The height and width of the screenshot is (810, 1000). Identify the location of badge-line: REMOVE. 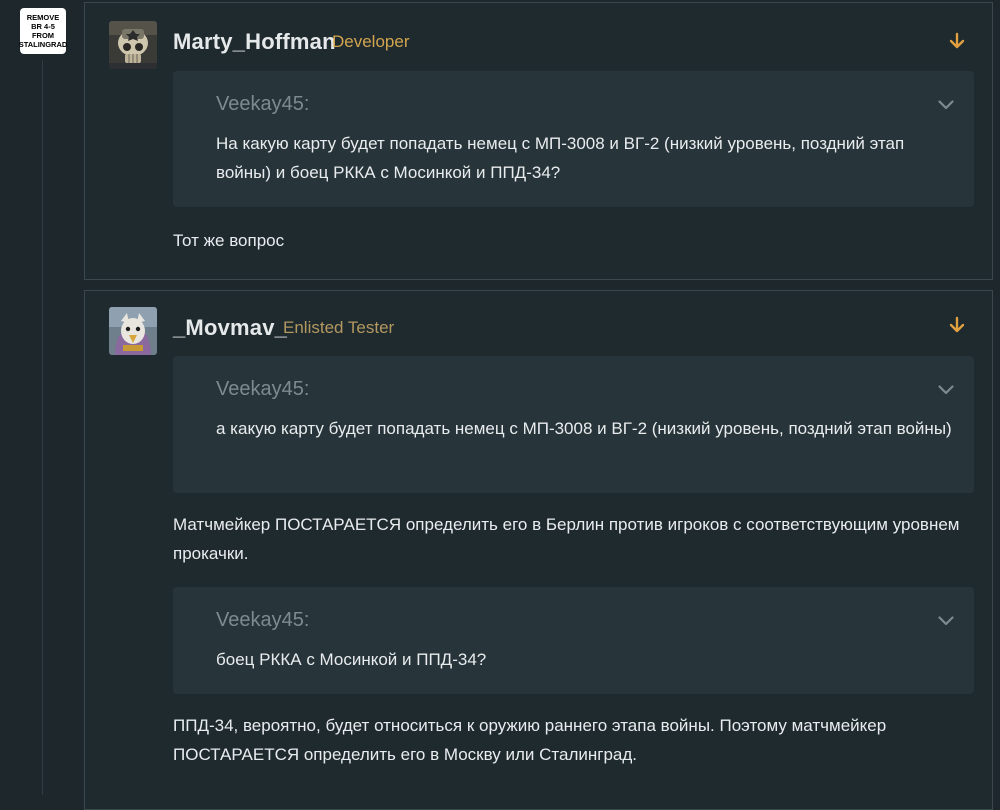
(43, 17).